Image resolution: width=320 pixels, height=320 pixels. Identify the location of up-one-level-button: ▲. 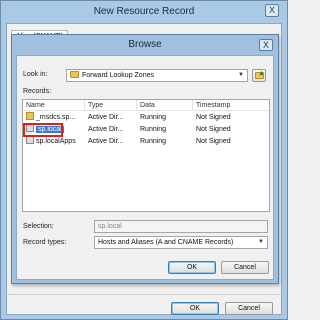
(259, 75).